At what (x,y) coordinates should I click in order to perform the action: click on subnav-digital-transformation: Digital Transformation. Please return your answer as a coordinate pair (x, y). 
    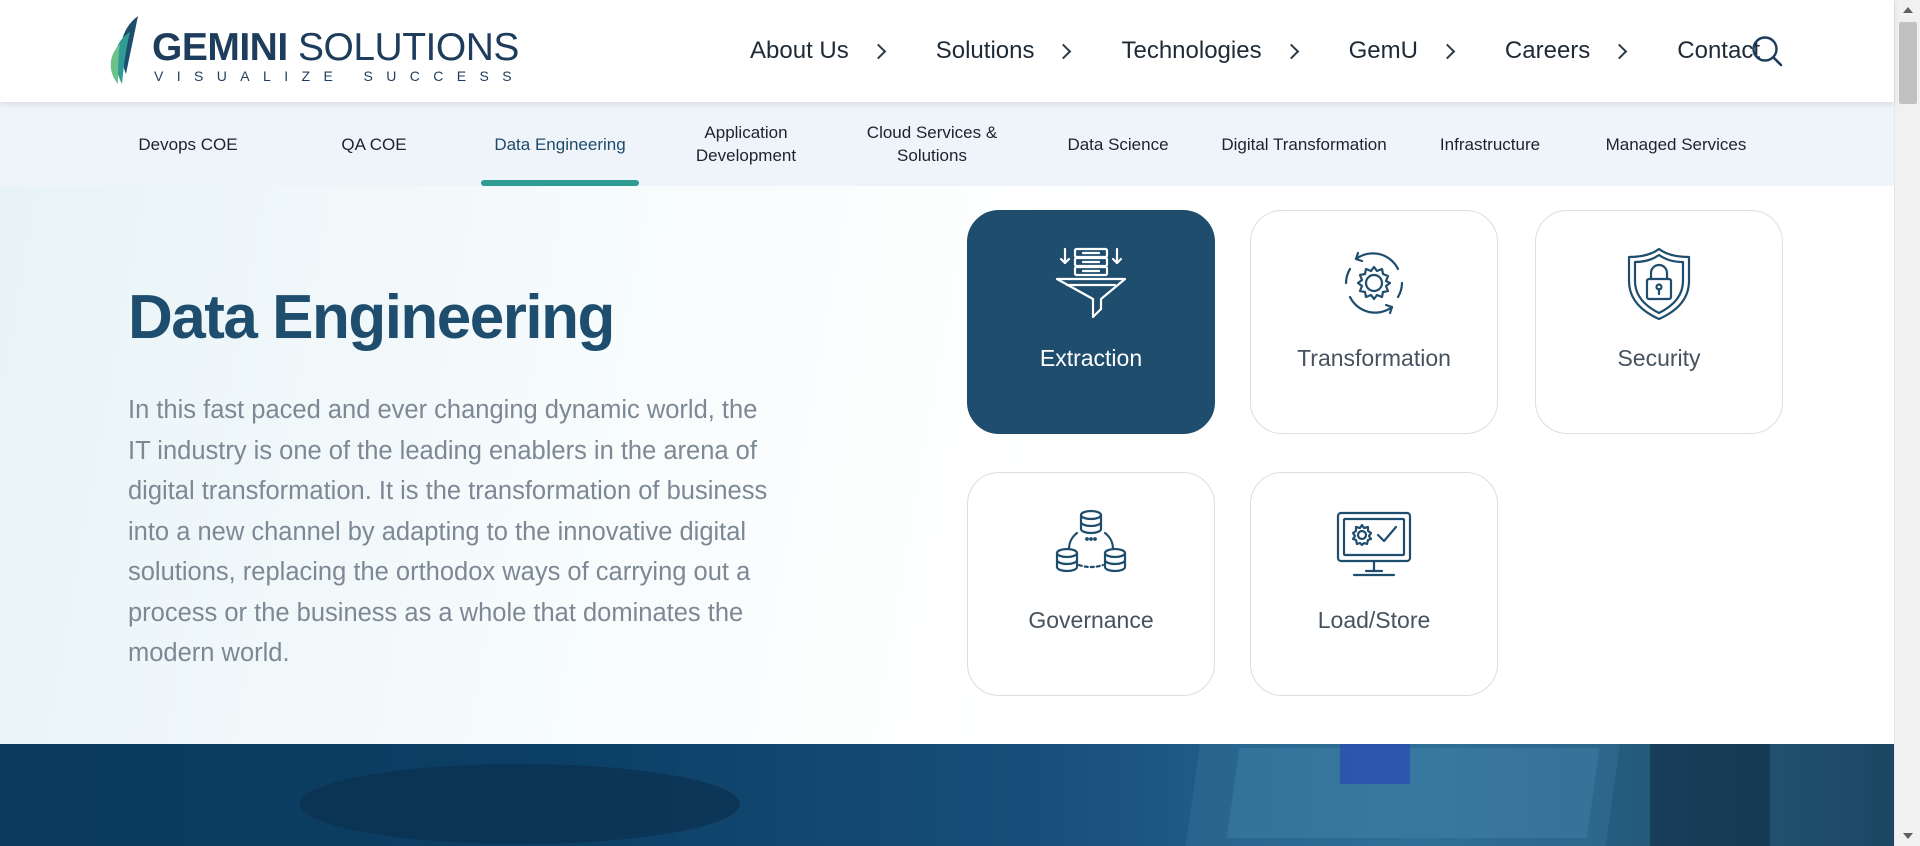
    Looking at the image, I should click on (1304, 144).